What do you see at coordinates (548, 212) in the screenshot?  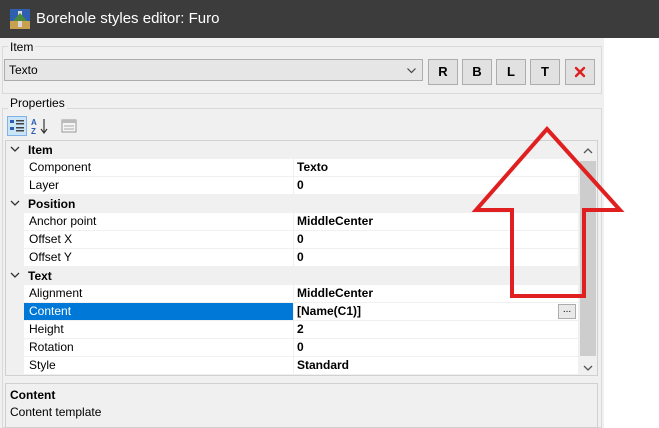 I see `annotation-arrow-icon` at bounding box center [548, 212].